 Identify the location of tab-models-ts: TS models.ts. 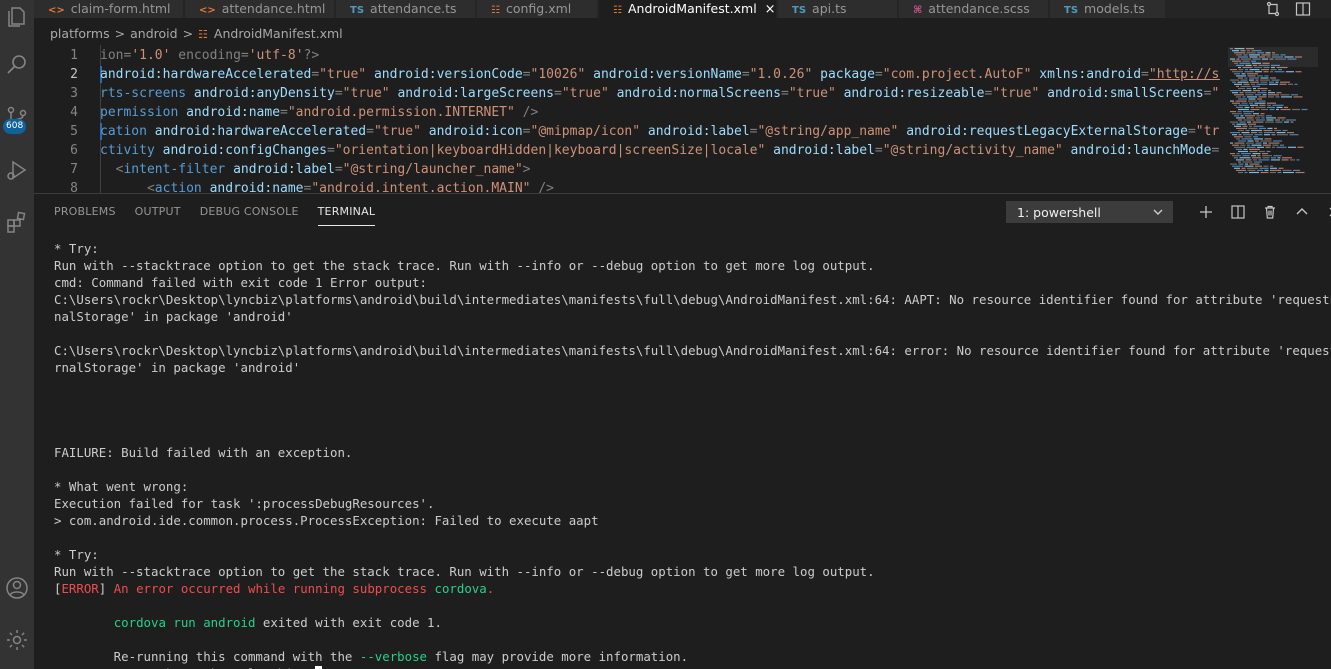
(1108, 9).